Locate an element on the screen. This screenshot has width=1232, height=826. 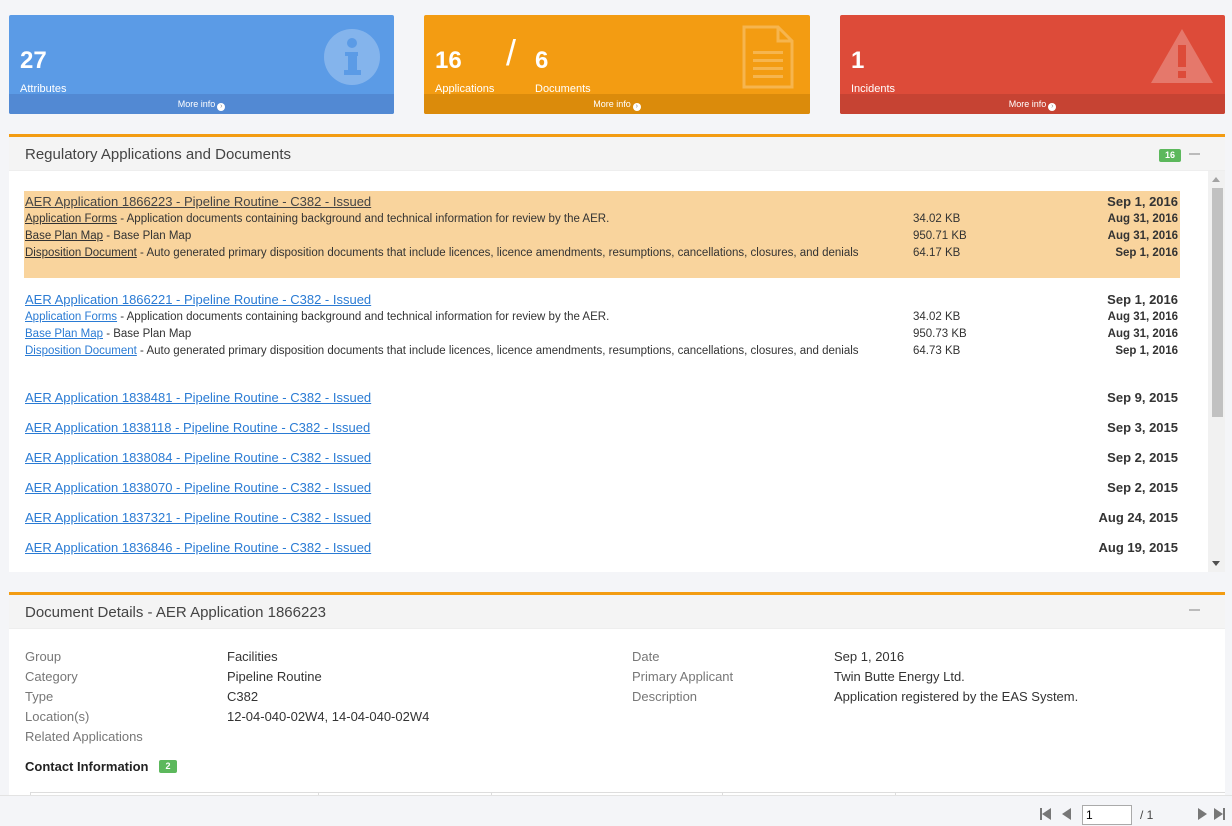
primary-applicant-label: Primary Applicant is located at coordinates (683, 676).